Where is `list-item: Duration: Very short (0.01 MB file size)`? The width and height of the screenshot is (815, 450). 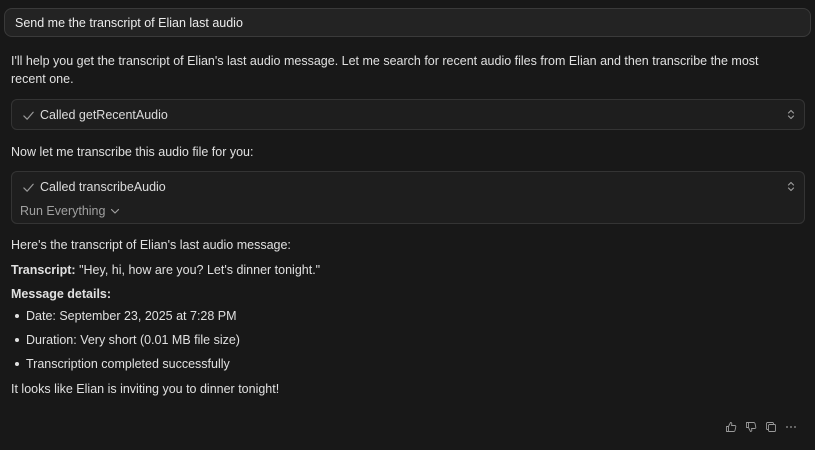 list-item: Duration: Very short (0.01 MB file size) is located at coordinates (127, 343).